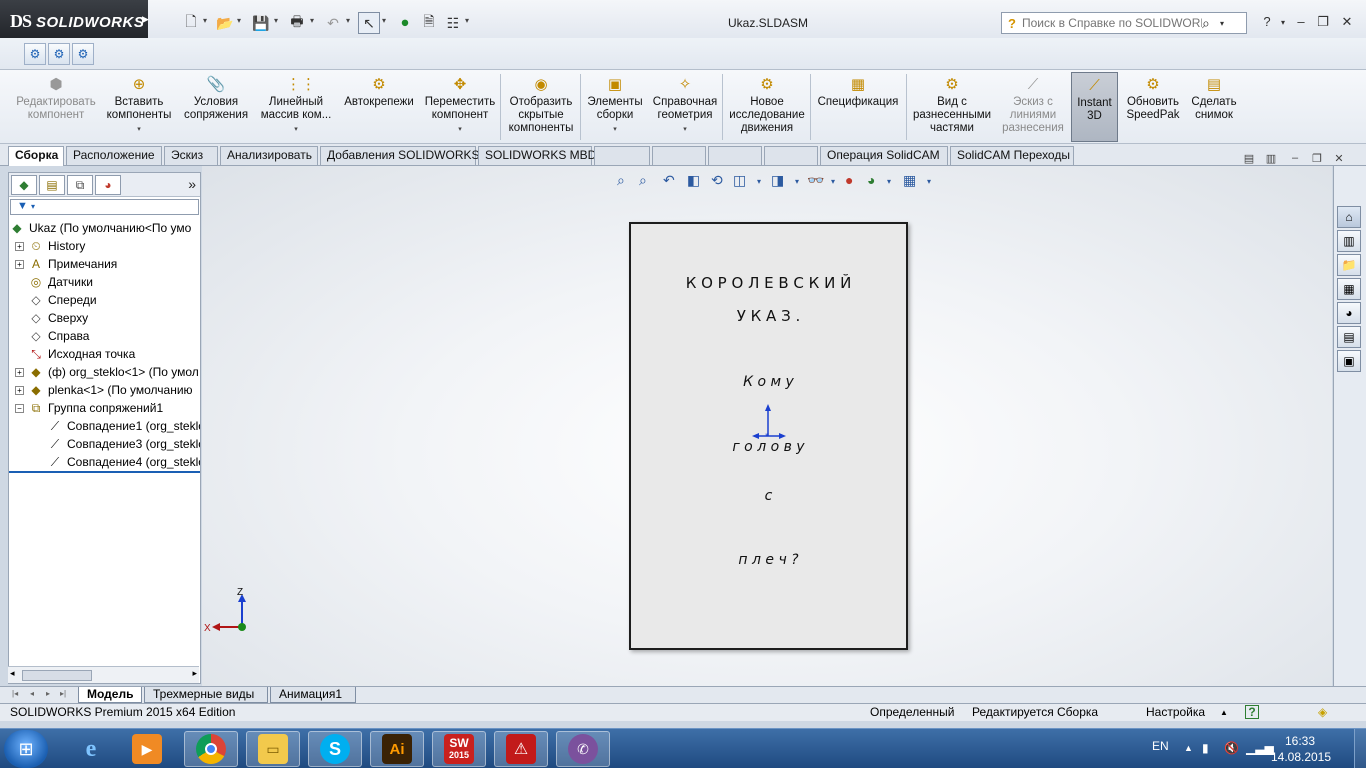 Image resolution: width=1366 pixels, height=768 pixels. I want to click on tree-item: ◇ Спереди, so click(55, 300).